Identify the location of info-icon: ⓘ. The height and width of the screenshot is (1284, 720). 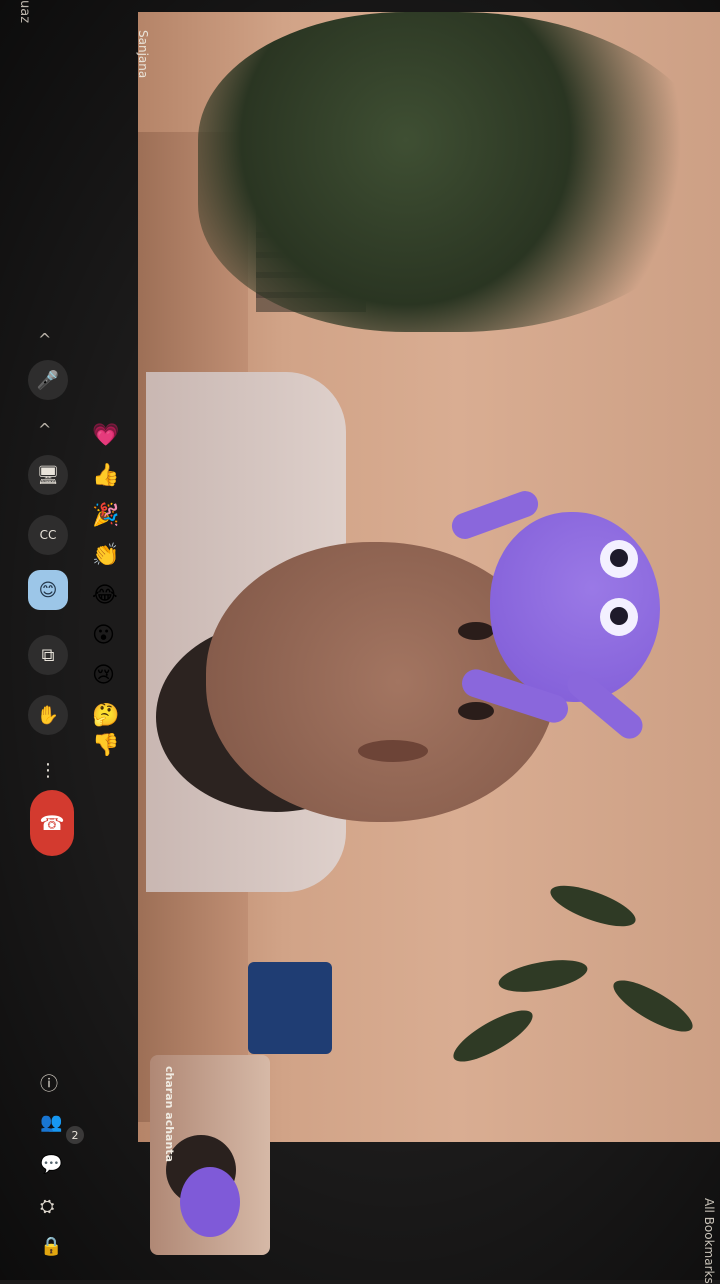
(49, 1083).